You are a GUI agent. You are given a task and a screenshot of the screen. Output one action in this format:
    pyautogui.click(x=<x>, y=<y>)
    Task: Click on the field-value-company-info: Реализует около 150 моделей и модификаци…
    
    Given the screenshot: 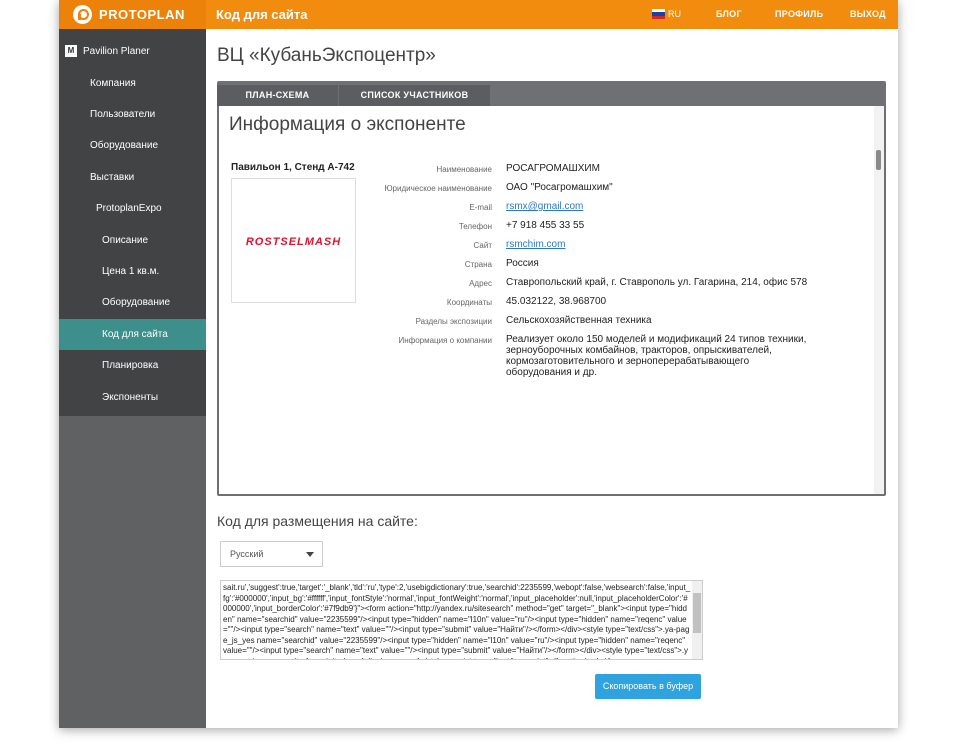 What is the action you would take?
    pyautogui.click(x=656, y=356)
    